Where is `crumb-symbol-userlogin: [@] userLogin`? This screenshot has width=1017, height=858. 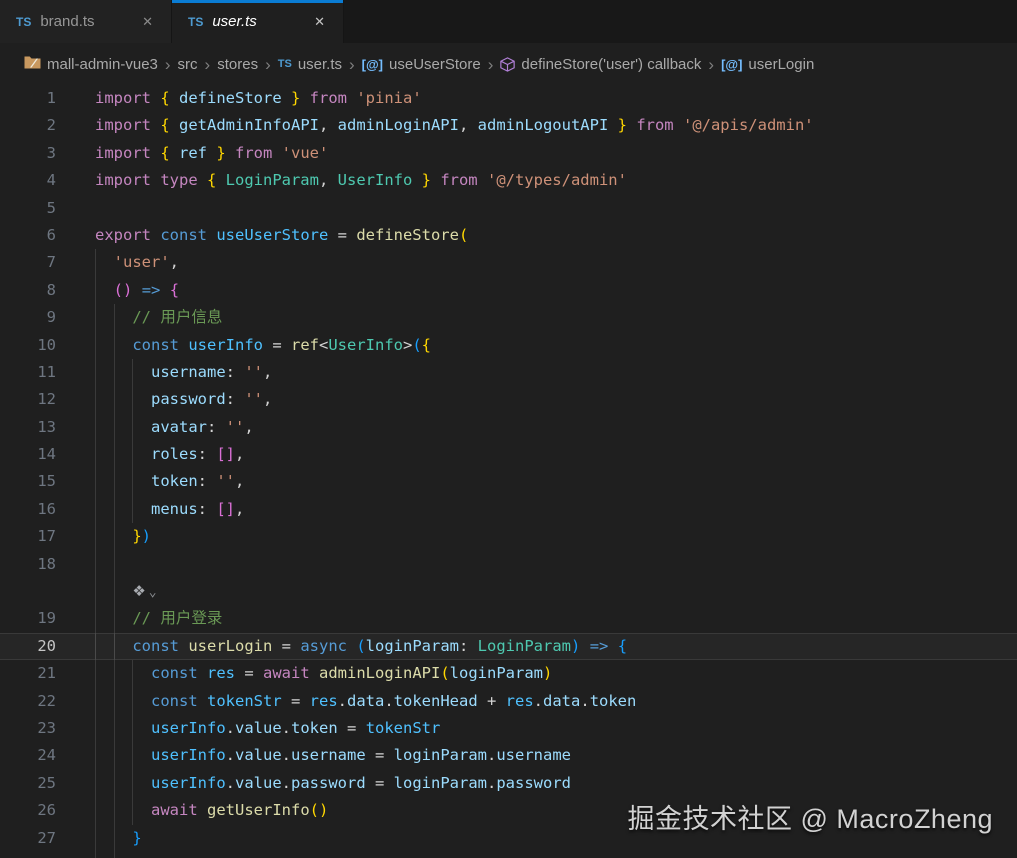
crumb-symbol-userlogin: [@] userLogin is located at coordinates (767, 64).